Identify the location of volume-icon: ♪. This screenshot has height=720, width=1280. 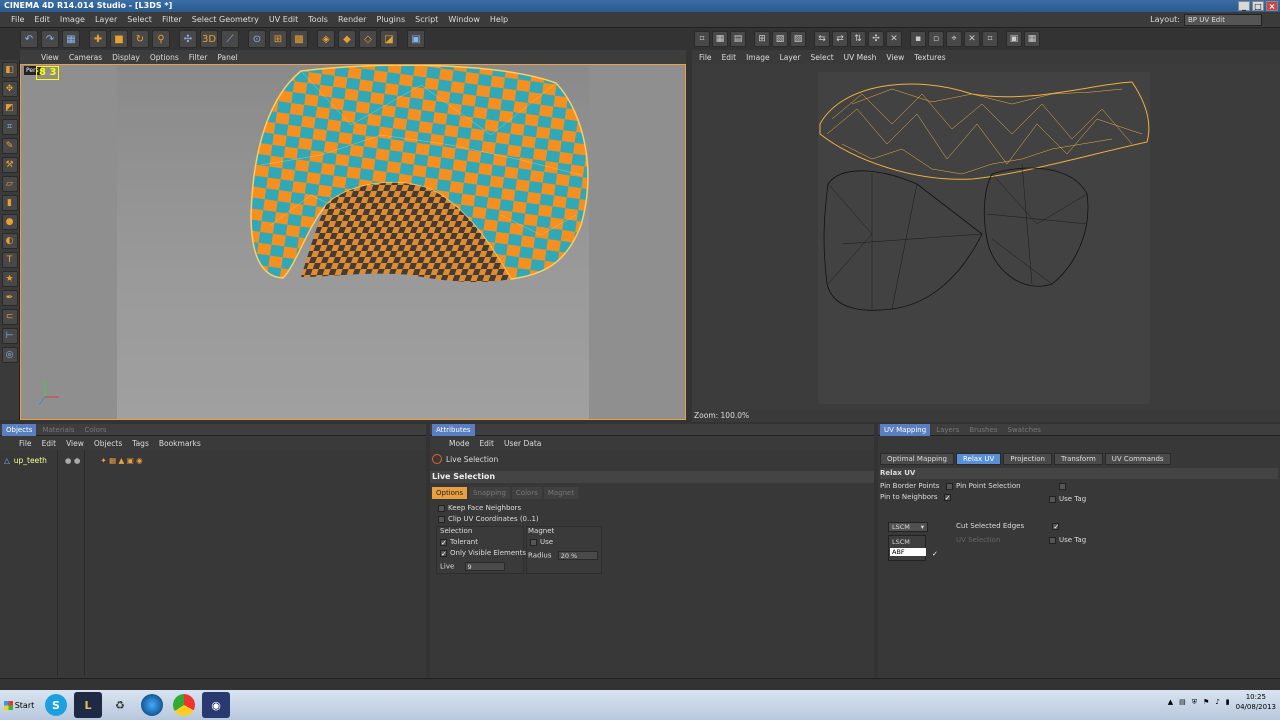
(1217, 702).